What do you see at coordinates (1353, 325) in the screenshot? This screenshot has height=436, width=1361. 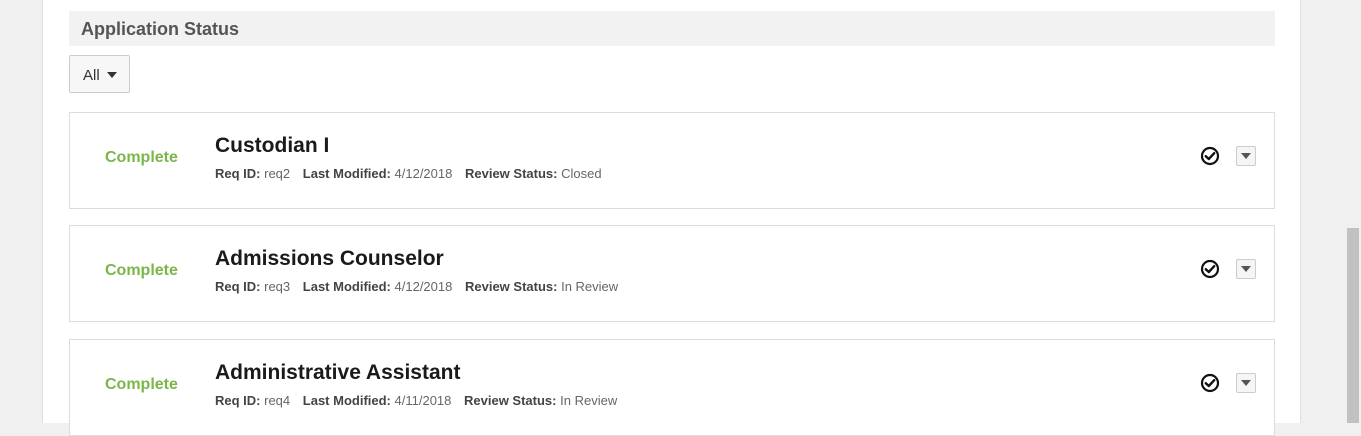 I see `scrollbar-thumb` at bounding box center [1353, 325].